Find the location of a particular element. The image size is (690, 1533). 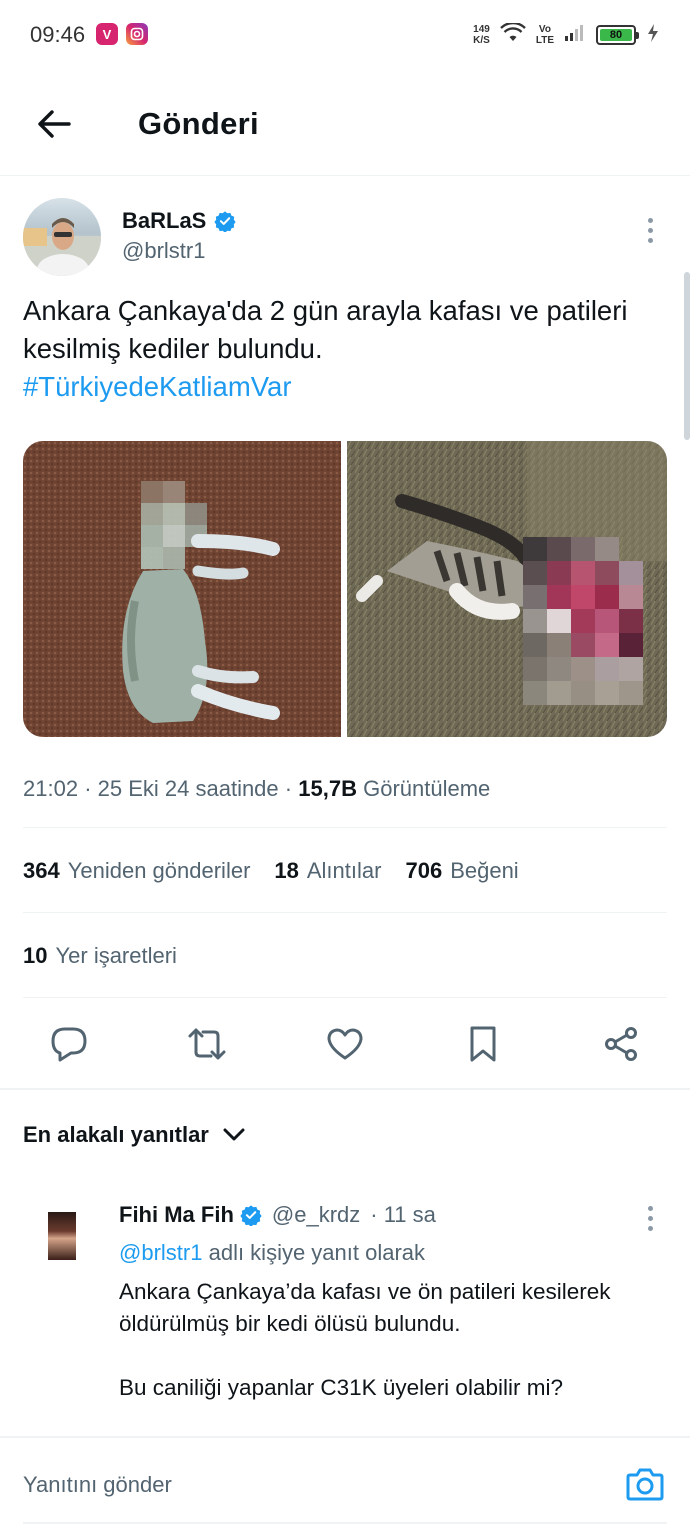

network-speed-unit: K/S is located at coordinates (481, 40).